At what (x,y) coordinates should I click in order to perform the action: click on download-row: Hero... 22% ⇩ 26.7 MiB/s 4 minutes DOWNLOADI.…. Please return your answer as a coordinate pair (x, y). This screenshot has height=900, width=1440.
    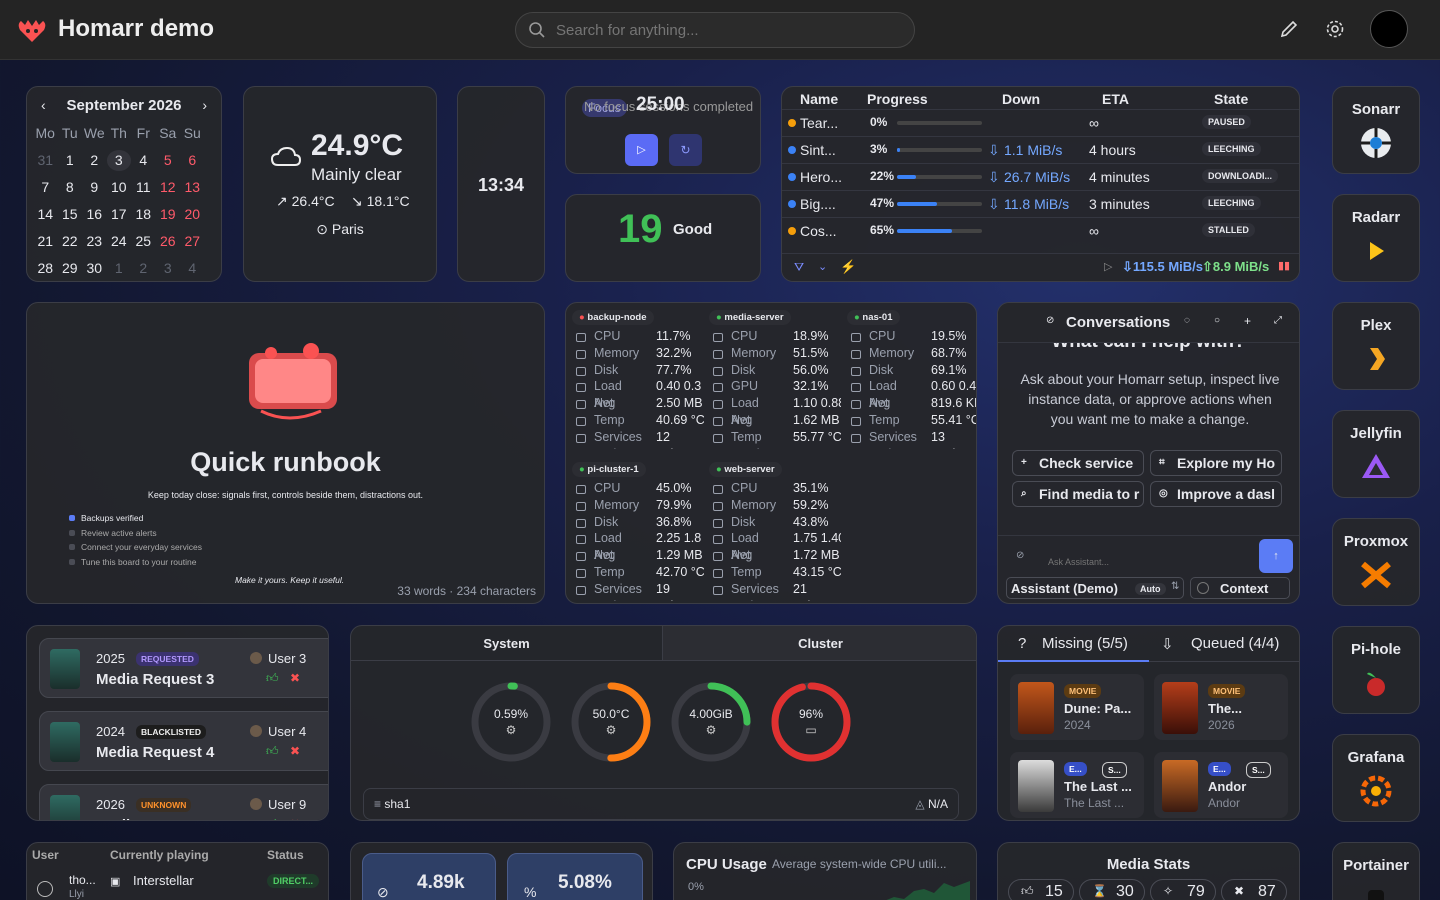
    Looking at the image, I should click on (1040, 176).